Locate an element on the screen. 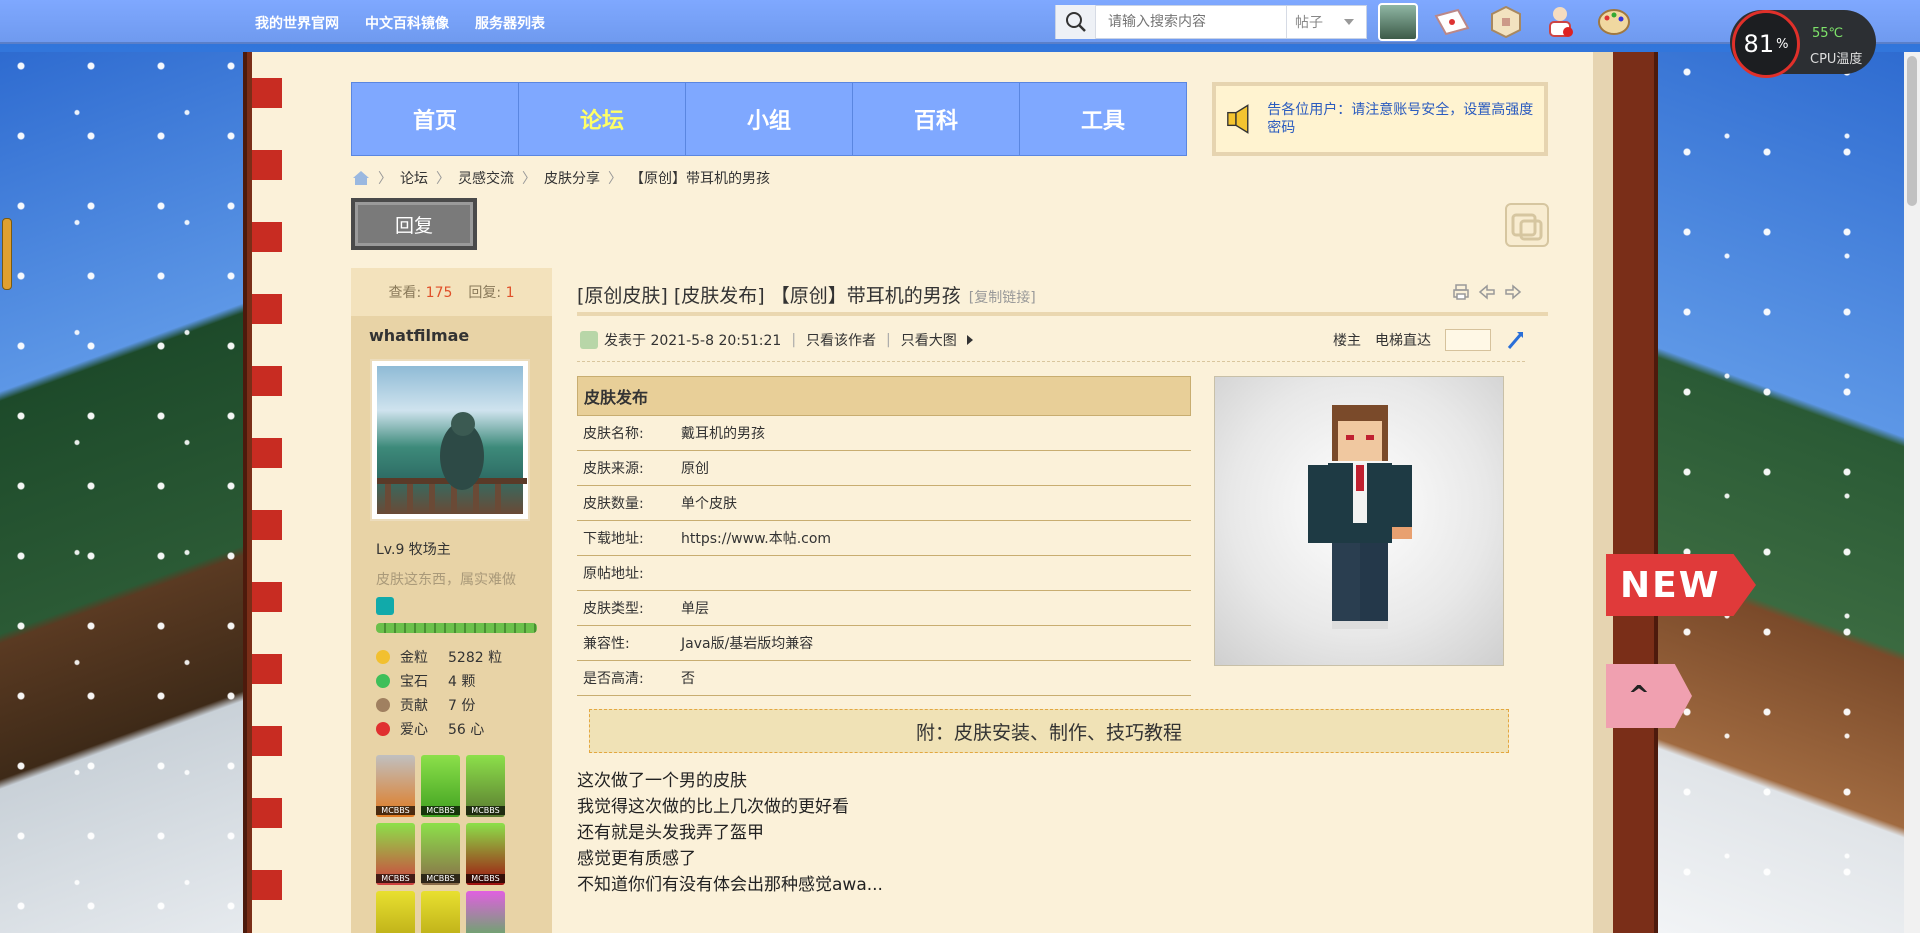  cpu-temp-value: 55℃ is located at coordinates (1828, 33).